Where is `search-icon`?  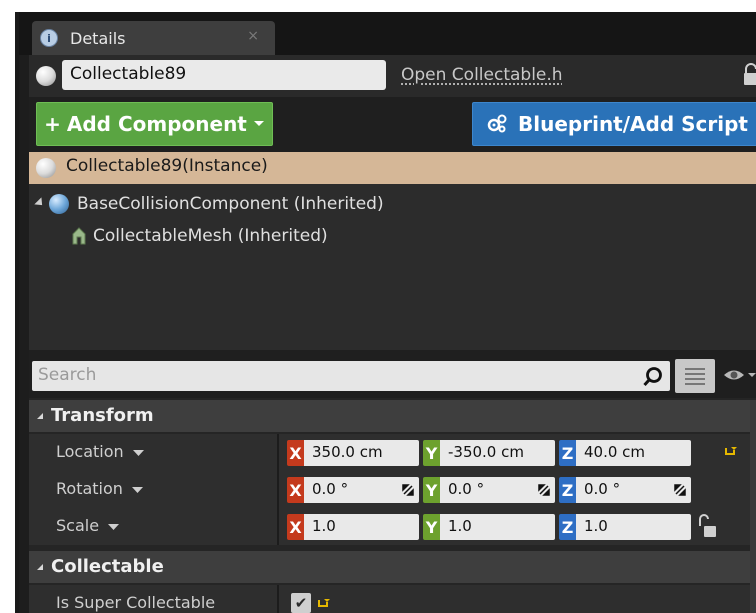
search-icon is located at coordinates (653, 377).